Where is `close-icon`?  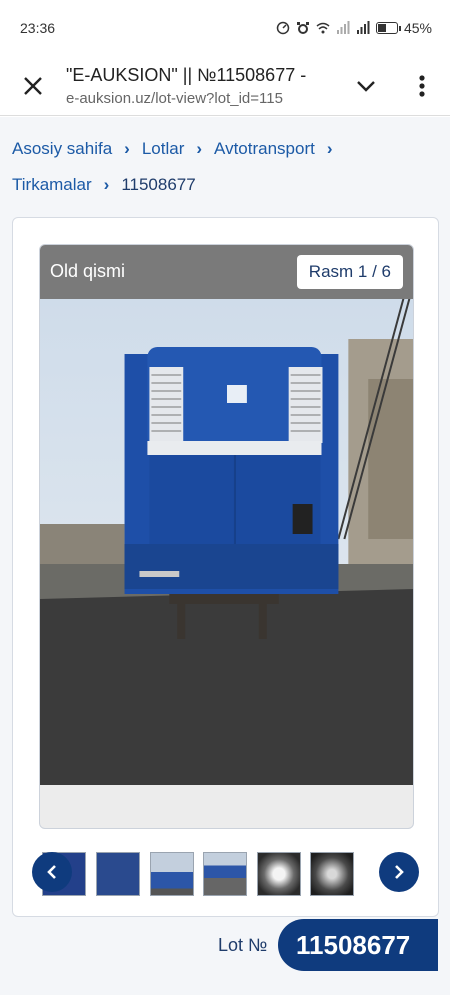
close-icon is located at coordinates (33, 85).